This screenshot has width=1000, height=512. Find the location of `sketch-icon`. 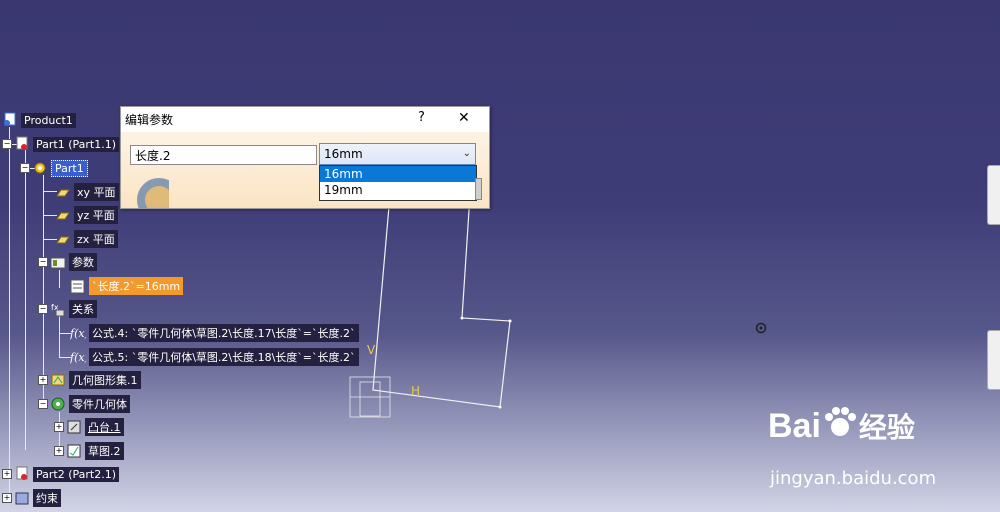

sketch-icon is located at coordinates (74, 451).